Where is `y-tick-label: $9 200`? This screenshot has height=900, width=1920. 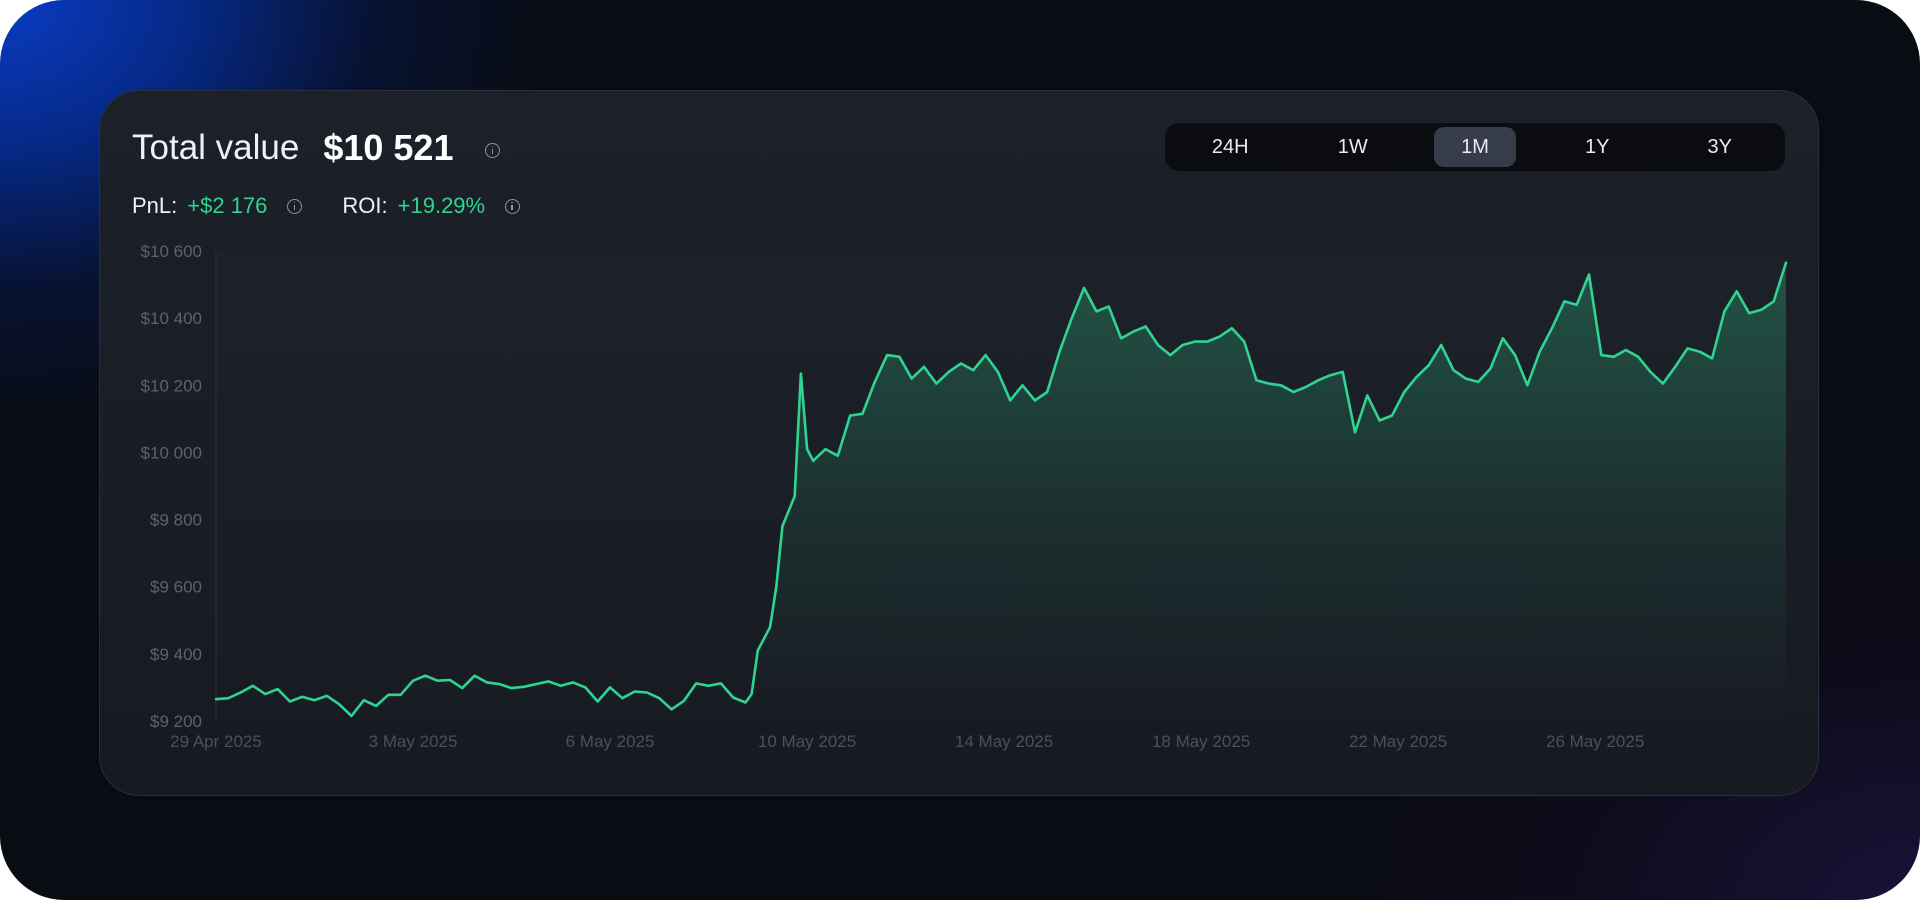 y-tick-label: $9 200 is located at coordinates (176, 721).